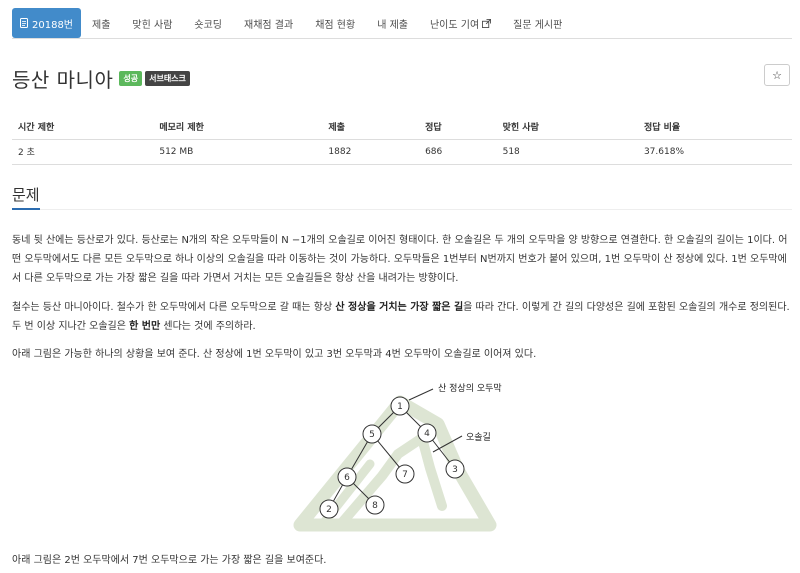 The image size is (800, 573). Describe the element at coordinates (399, 307) in the screenshot. I see `emphasis-text: 산 정상을 거치는 가장 짧은 길` at that location.